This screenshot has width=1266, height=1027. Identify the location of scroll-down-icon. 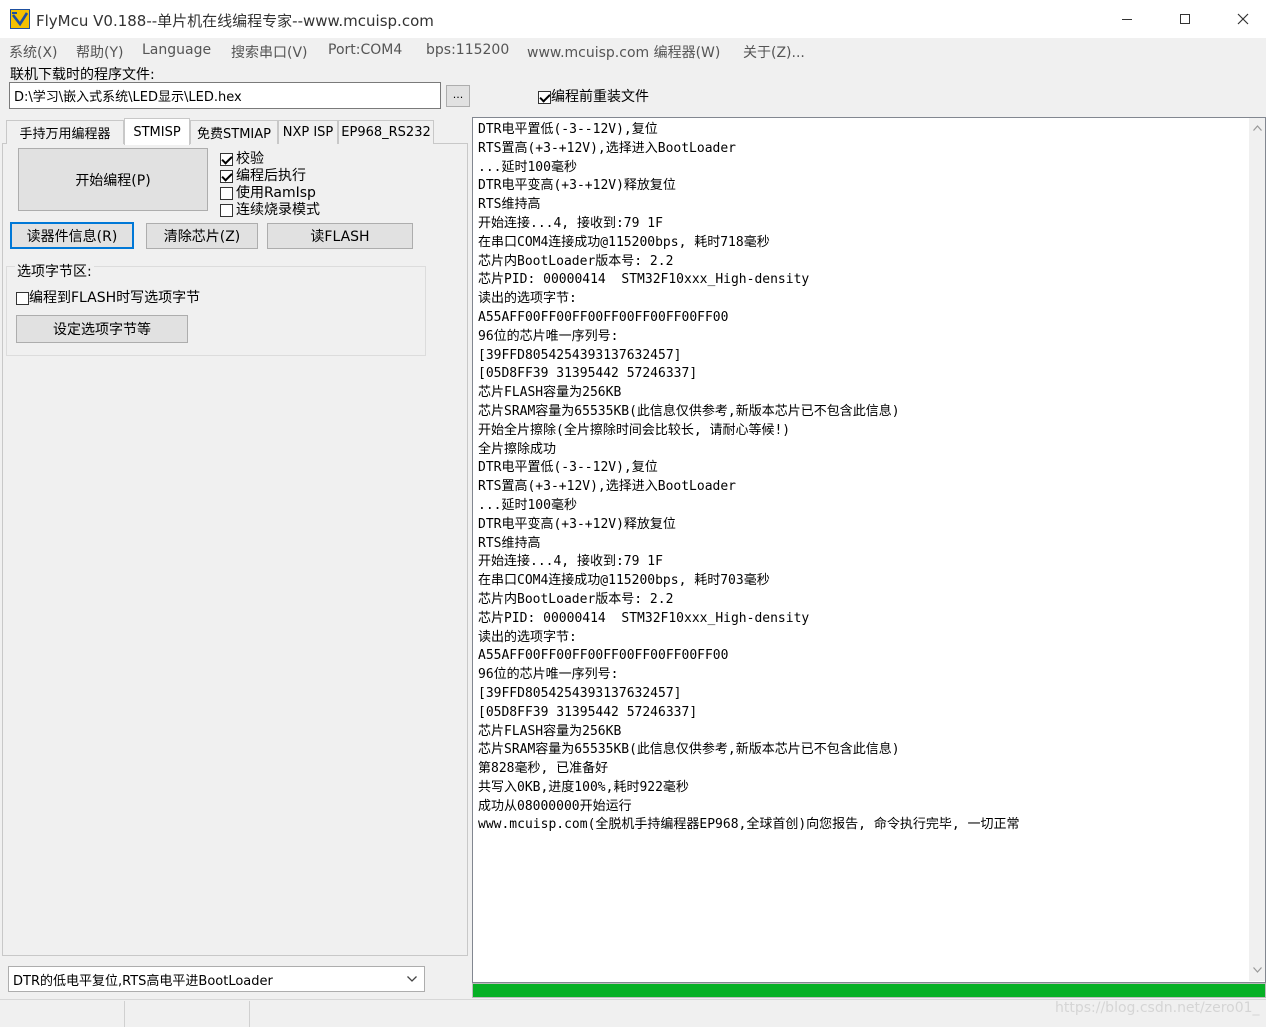
(1257, 970).